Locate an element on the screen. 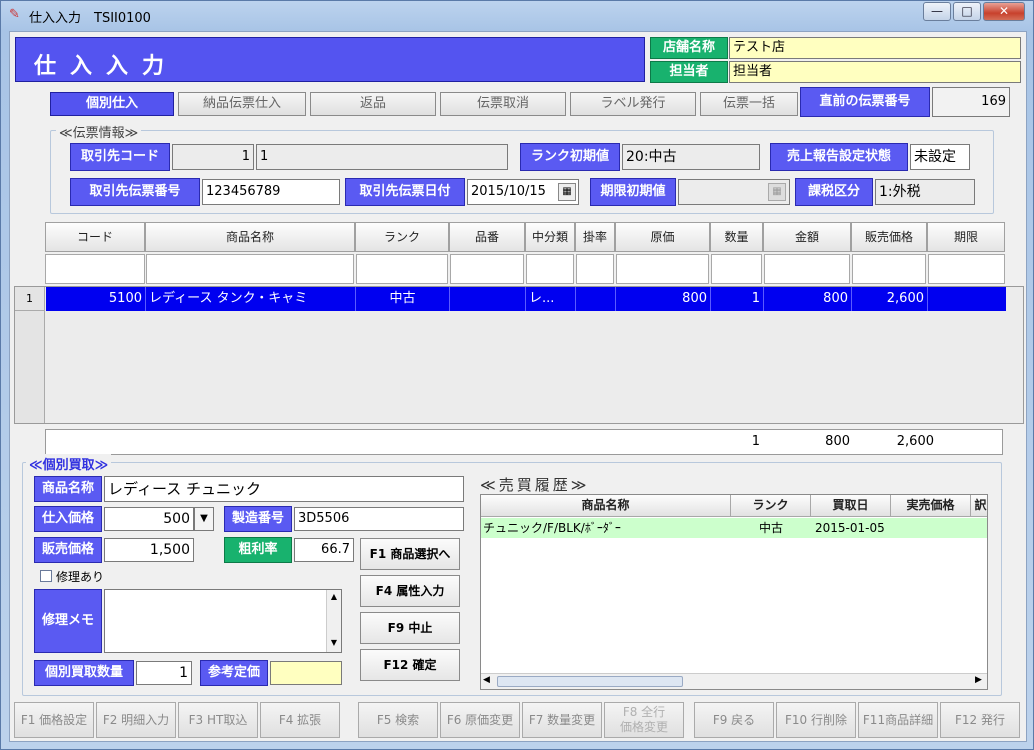 The height and width of the screenshot is (750, 1034). purchase-price-field: 500 is located at coordinates (149, 519).